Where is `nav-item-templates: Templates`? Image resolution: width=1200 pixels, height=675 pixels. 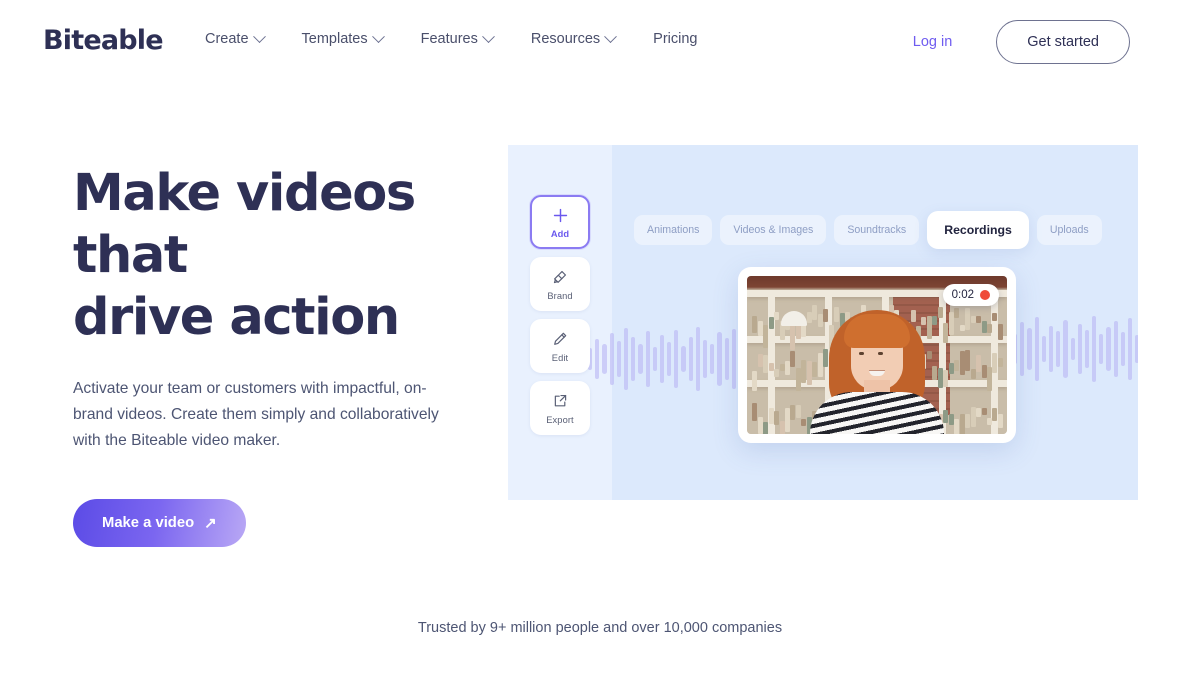
nav-item-templates: Templates is located at coordinates (343, 38).